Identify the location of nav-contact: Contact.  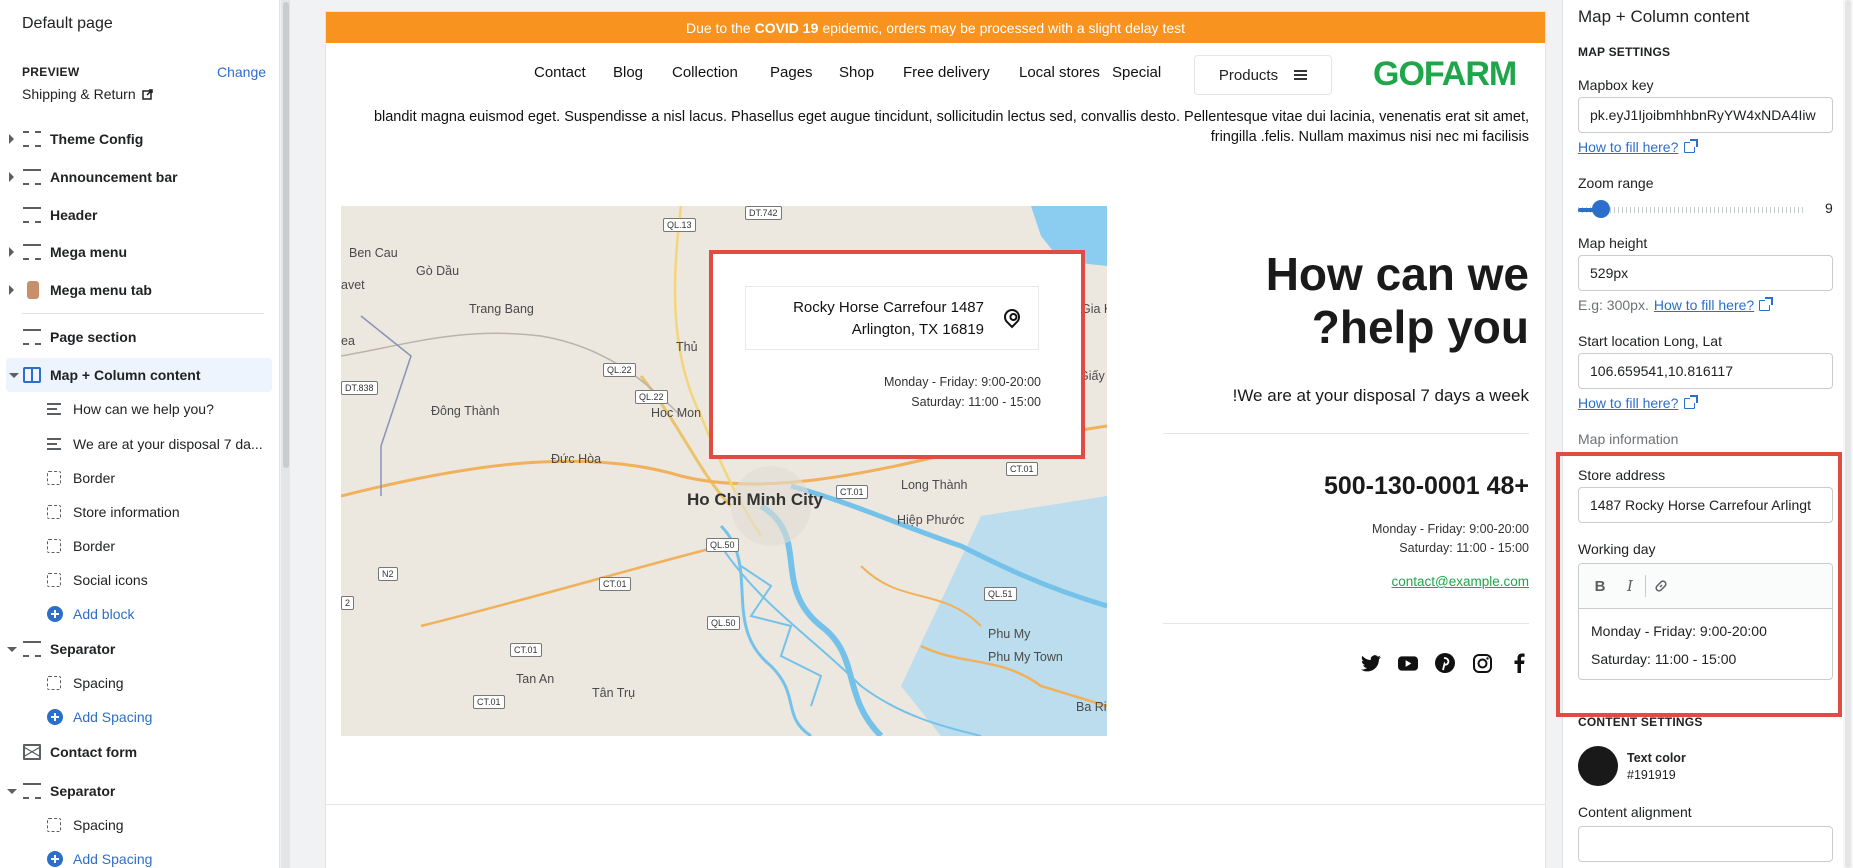
(560, 72).